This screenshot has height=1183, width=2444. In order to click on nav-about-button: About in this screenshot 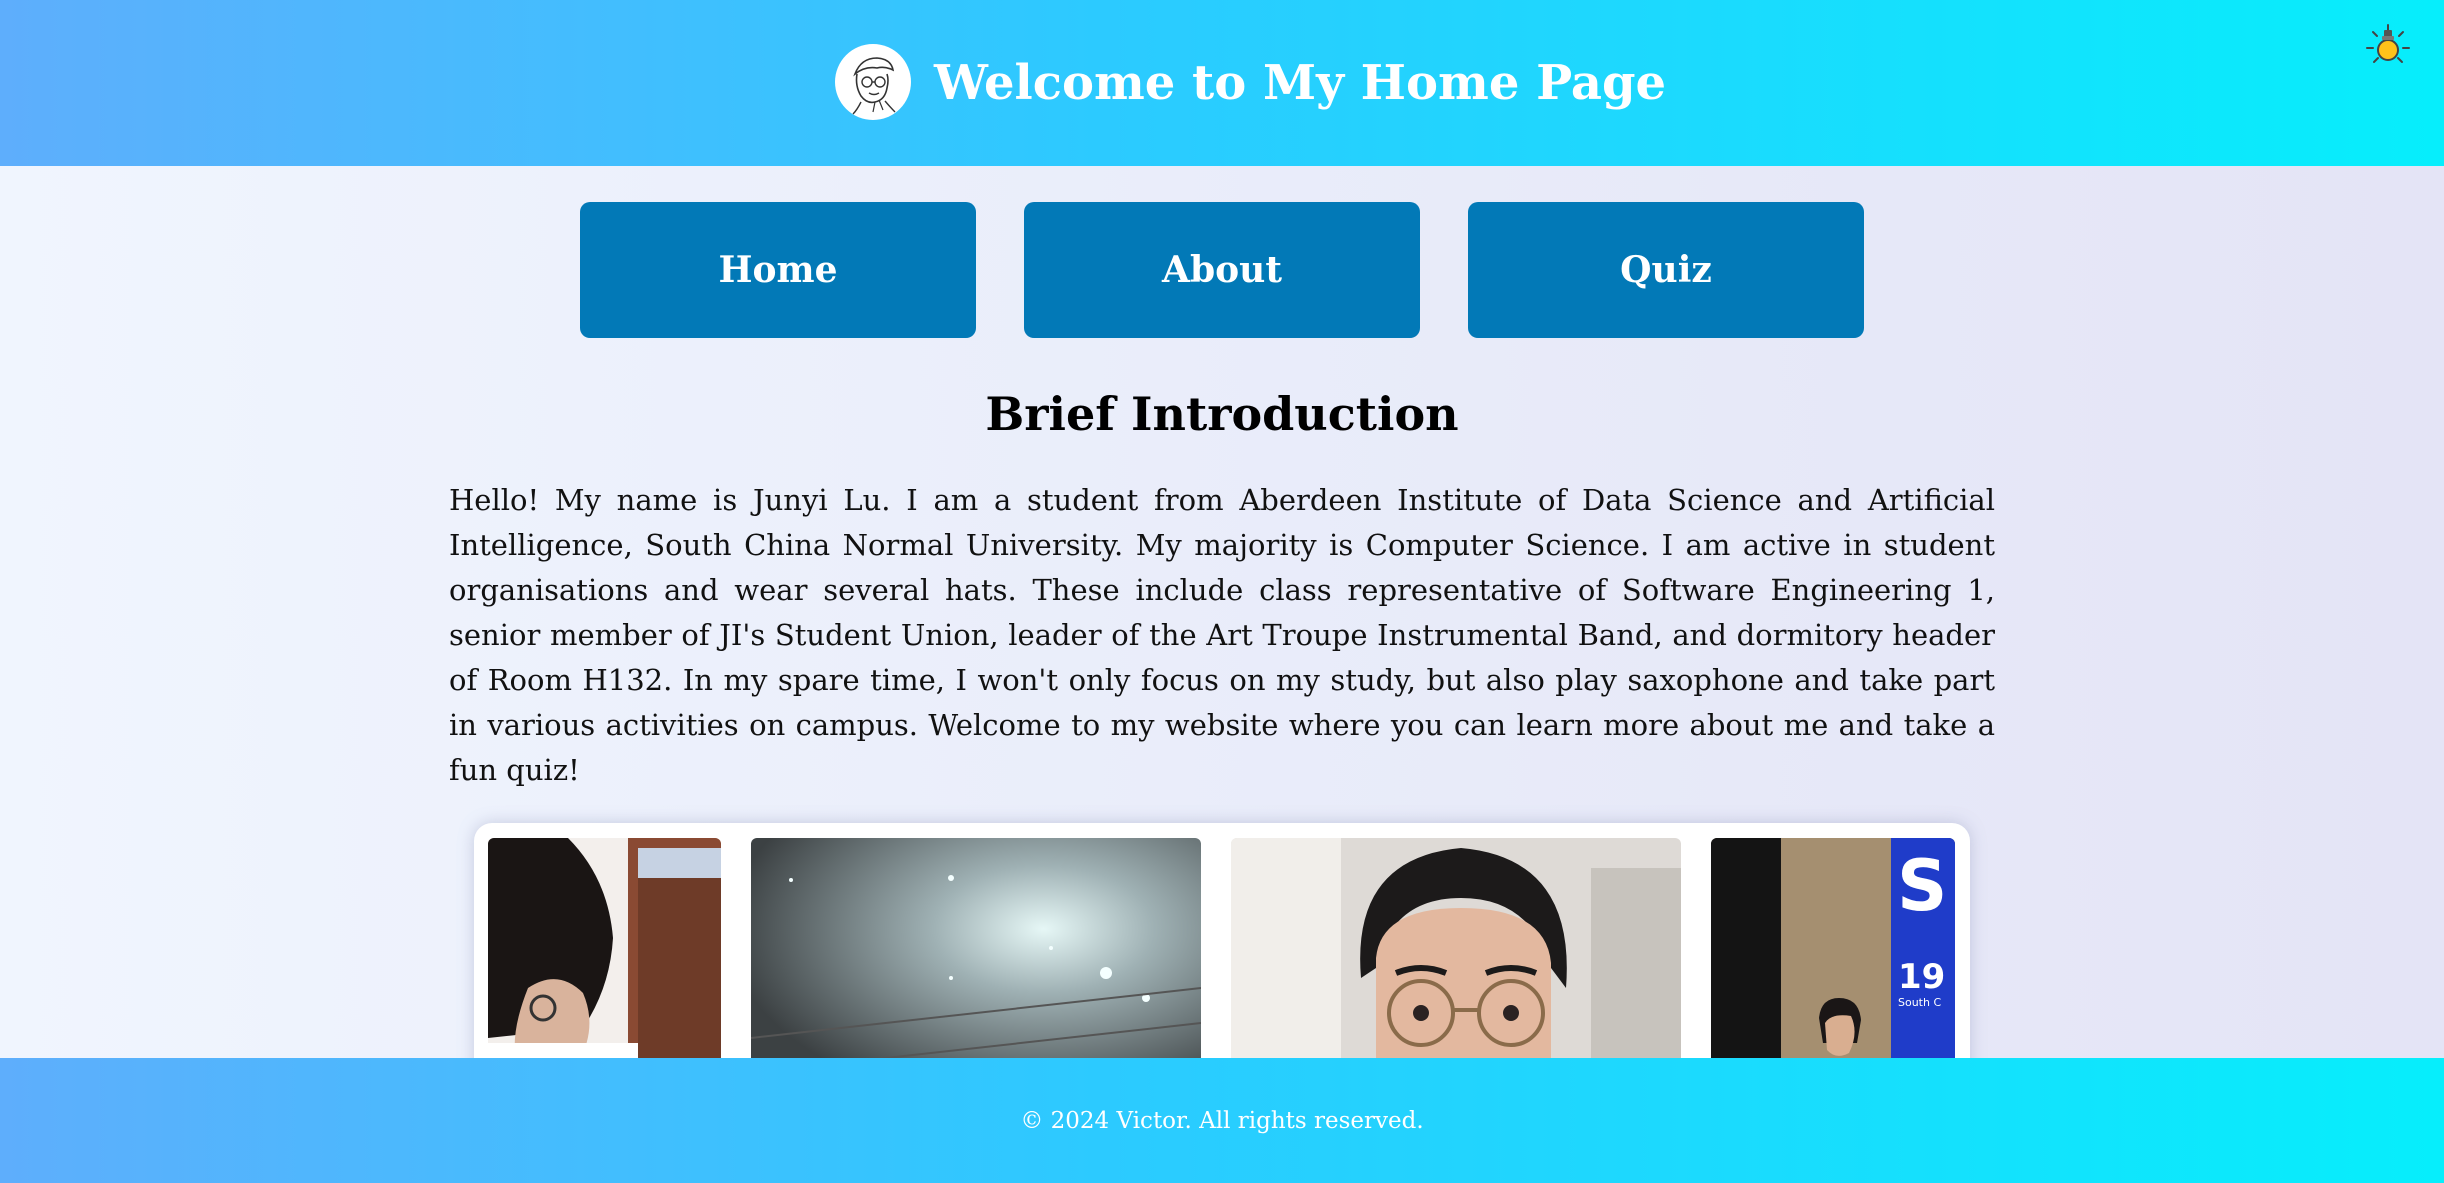, I will do `click(1222, 270)`.